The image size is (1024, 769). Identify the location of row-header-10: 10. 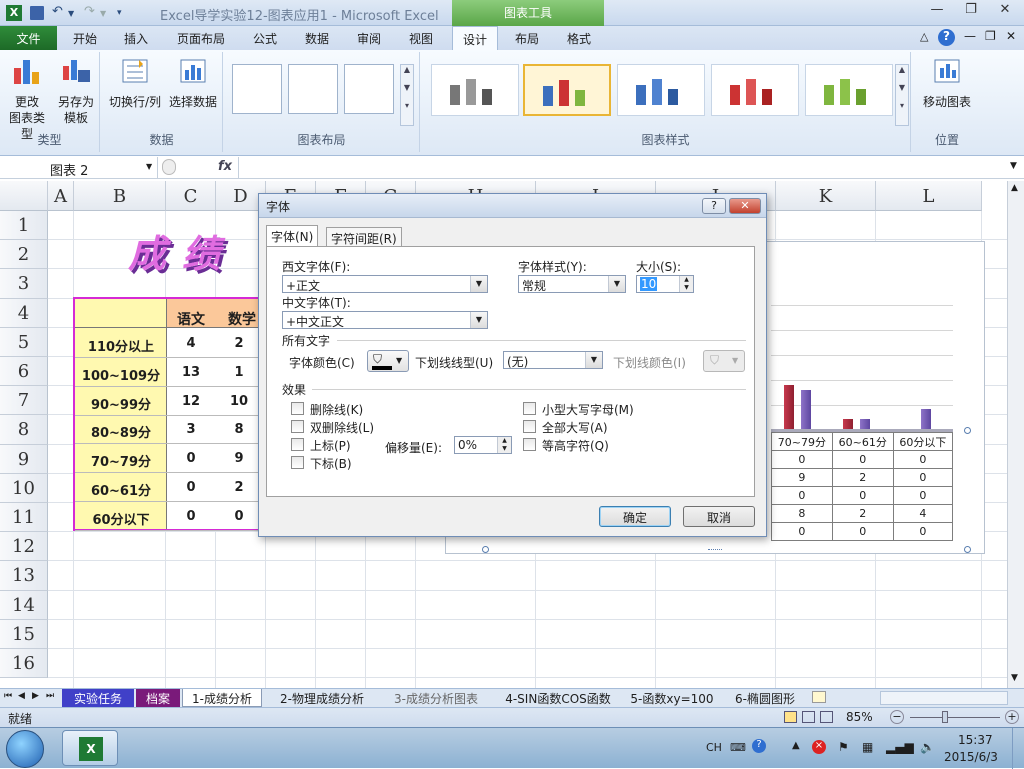
(24, 488).